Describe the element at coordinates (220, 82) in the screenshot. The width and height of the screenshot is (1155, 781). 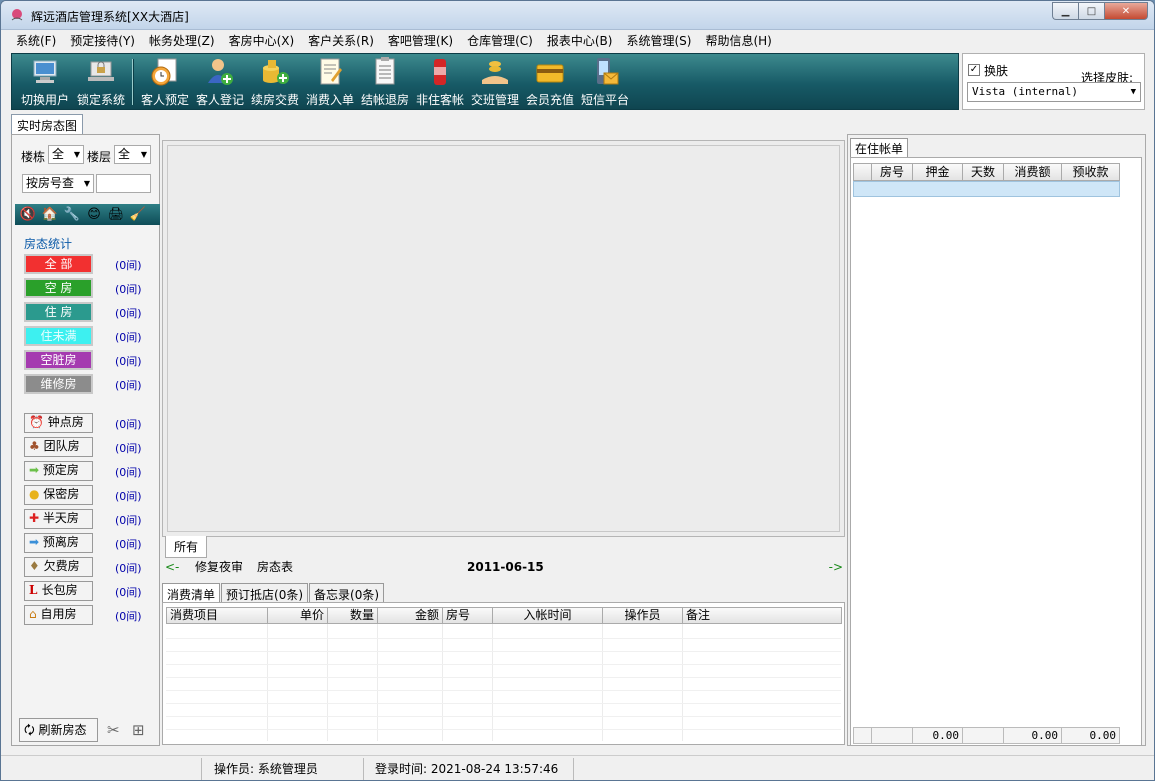
I see `guest-registration-button: 客人登记` at that location.